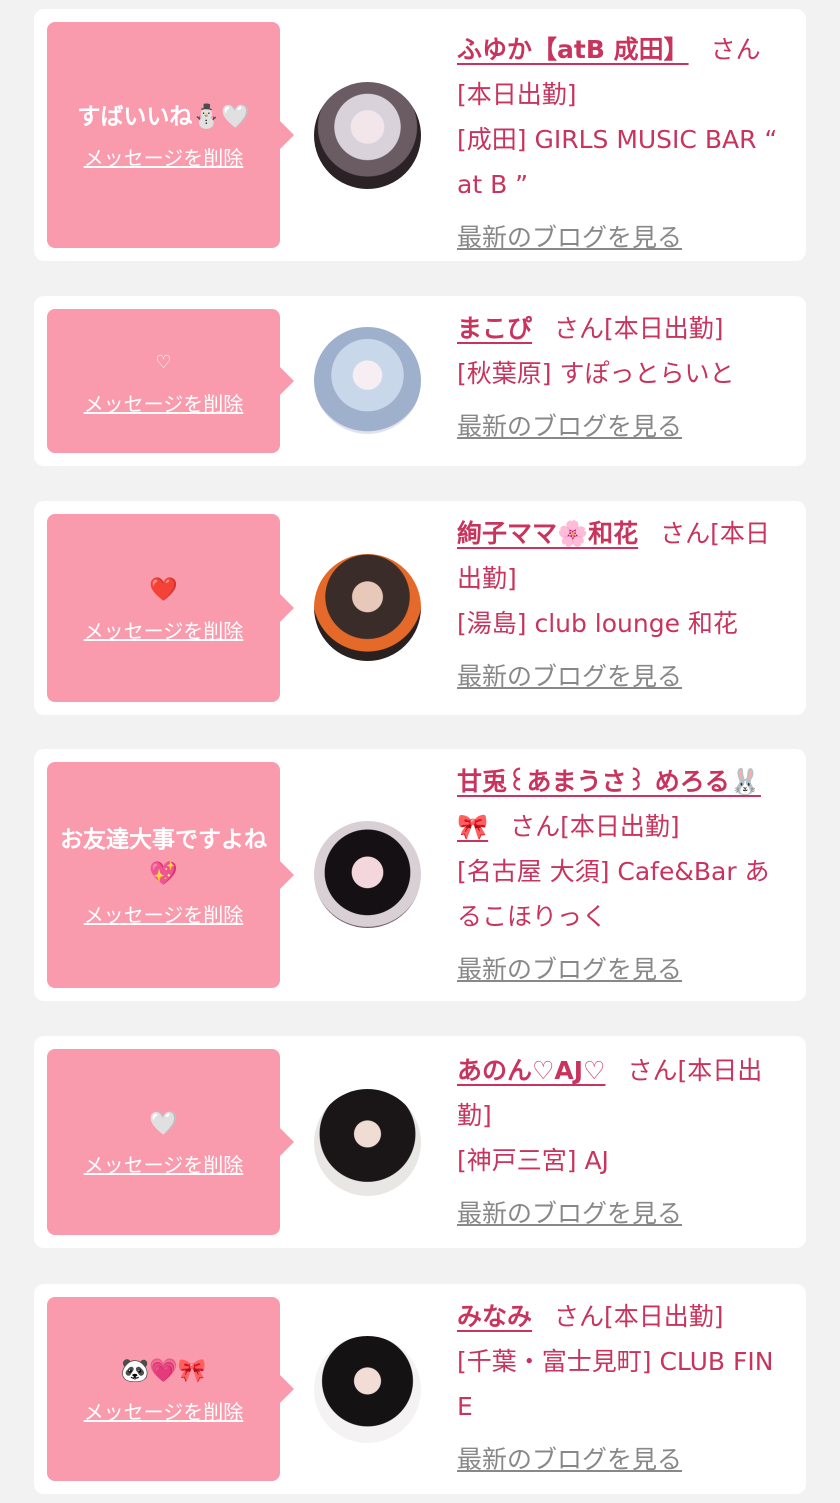 The width and height of the screenshot is (840, 1503). What do you see at coordinates (573, 49) in the screenshot?
I see `girl-name-link: ふゆか【atB 成田】` at bounding box center [573, 49].